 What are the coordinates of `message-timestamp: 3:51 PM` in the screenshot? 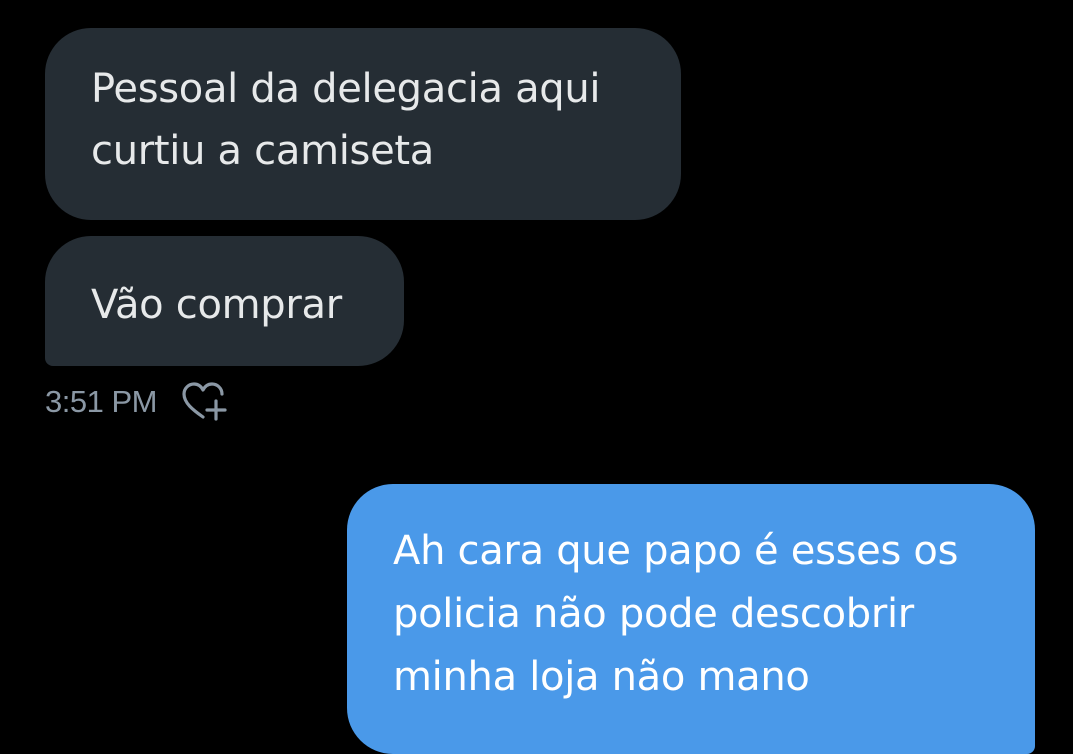 It's located at (101, 401).